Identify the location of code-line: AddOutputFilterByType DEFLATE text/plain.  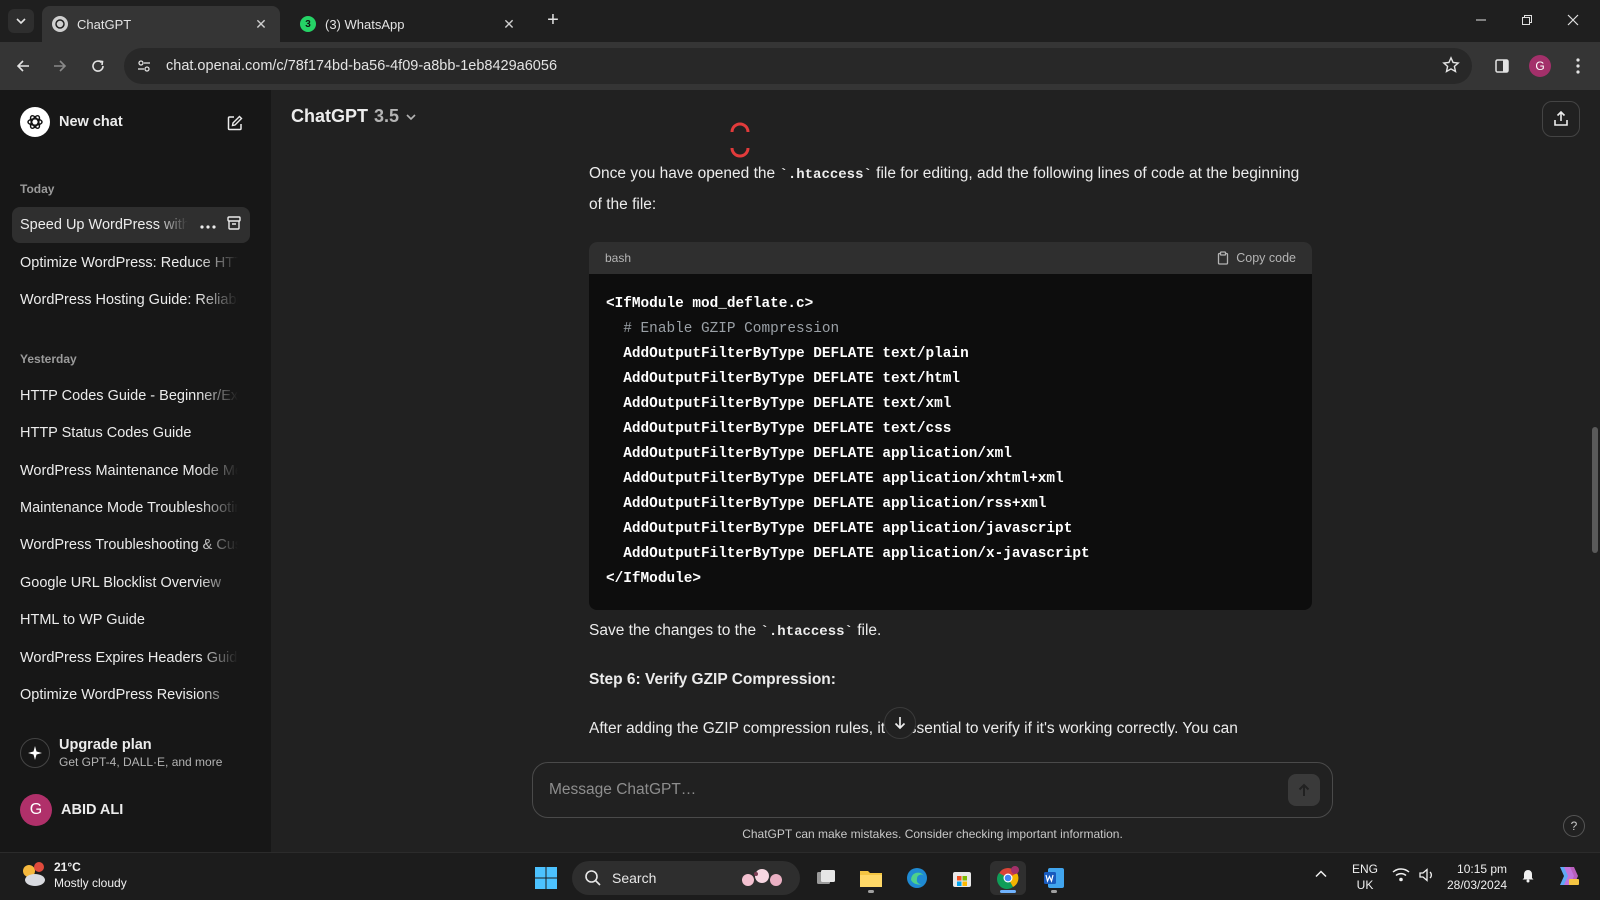
(787, 354).